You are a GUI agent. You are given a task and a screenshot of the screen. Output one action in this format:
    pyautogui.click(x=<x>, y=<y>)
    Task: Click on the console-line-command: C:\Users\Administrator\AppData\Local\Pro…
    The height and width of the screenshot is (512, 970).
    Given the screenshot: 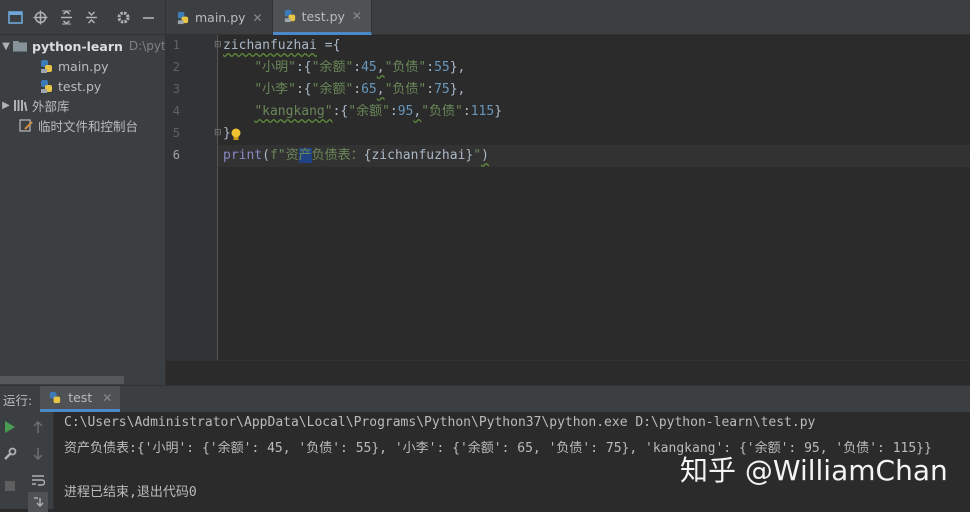 What is the action you would take?
    pyautogui.click(x=440, y=422)
    